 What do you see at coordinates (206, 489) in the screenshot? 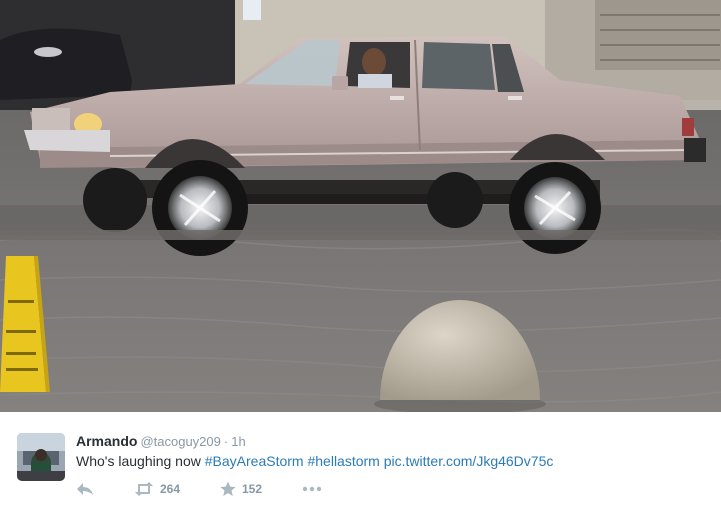
I see `tweet-actions: 264 152` at bounding box center [206, 489].